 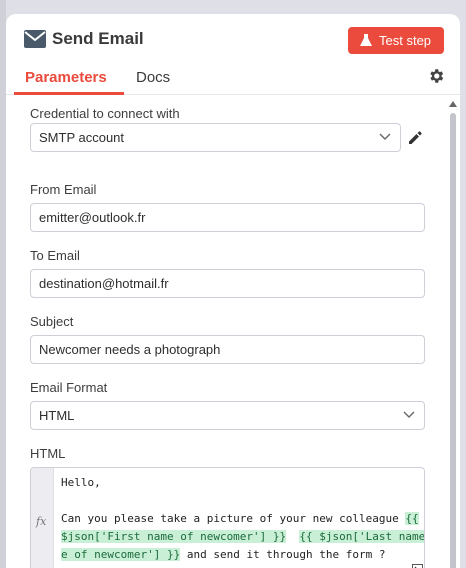 What do you see at coordinates (81, 482) in the screenshot?
I see `code-line-1: Hello,` at bounding box center [81, 482].